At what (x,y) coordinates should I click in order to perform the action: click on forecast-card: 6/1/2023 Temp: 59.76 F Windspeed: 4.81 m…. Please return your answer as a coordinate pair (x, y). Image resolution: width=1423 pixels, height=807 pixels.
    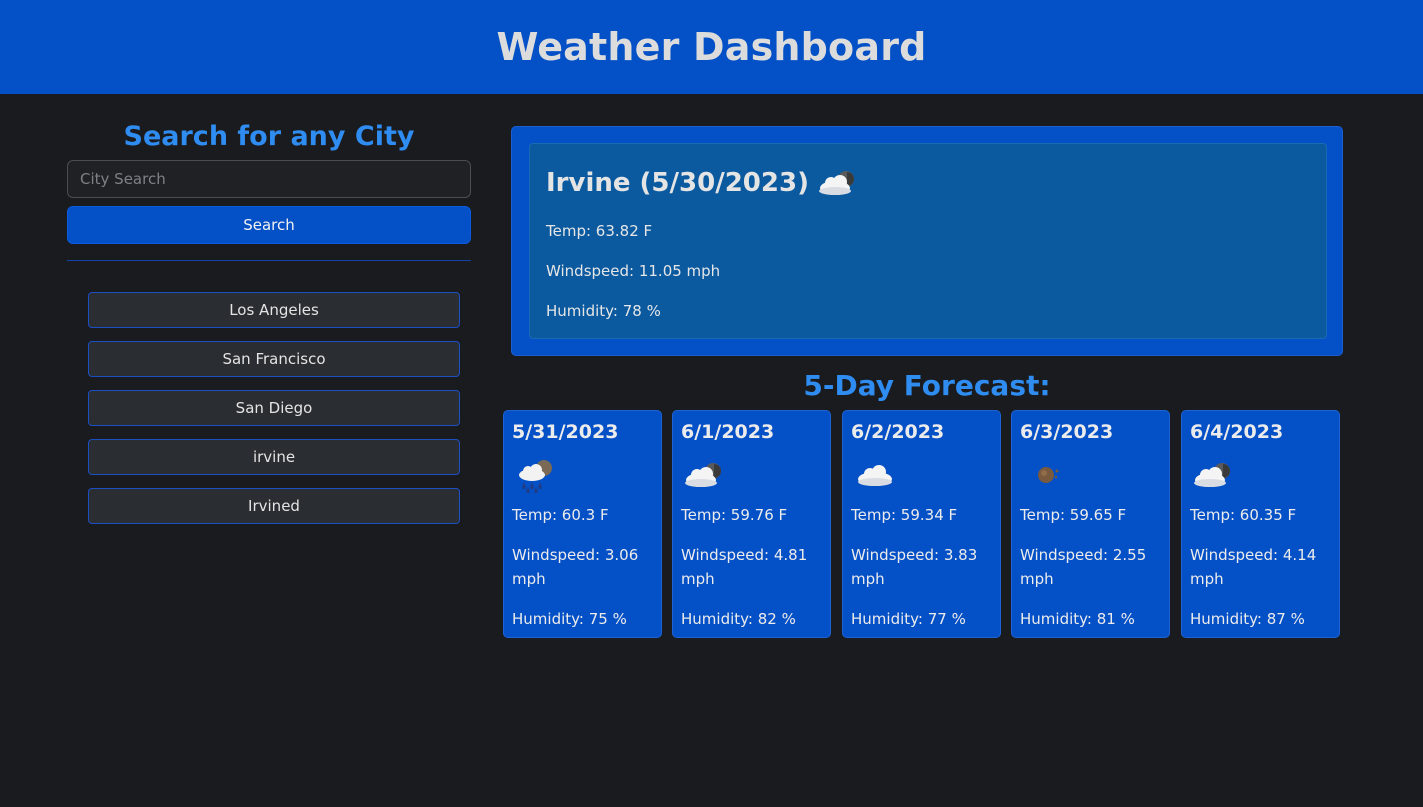
    Looking at the image, I should click on (751, 524).